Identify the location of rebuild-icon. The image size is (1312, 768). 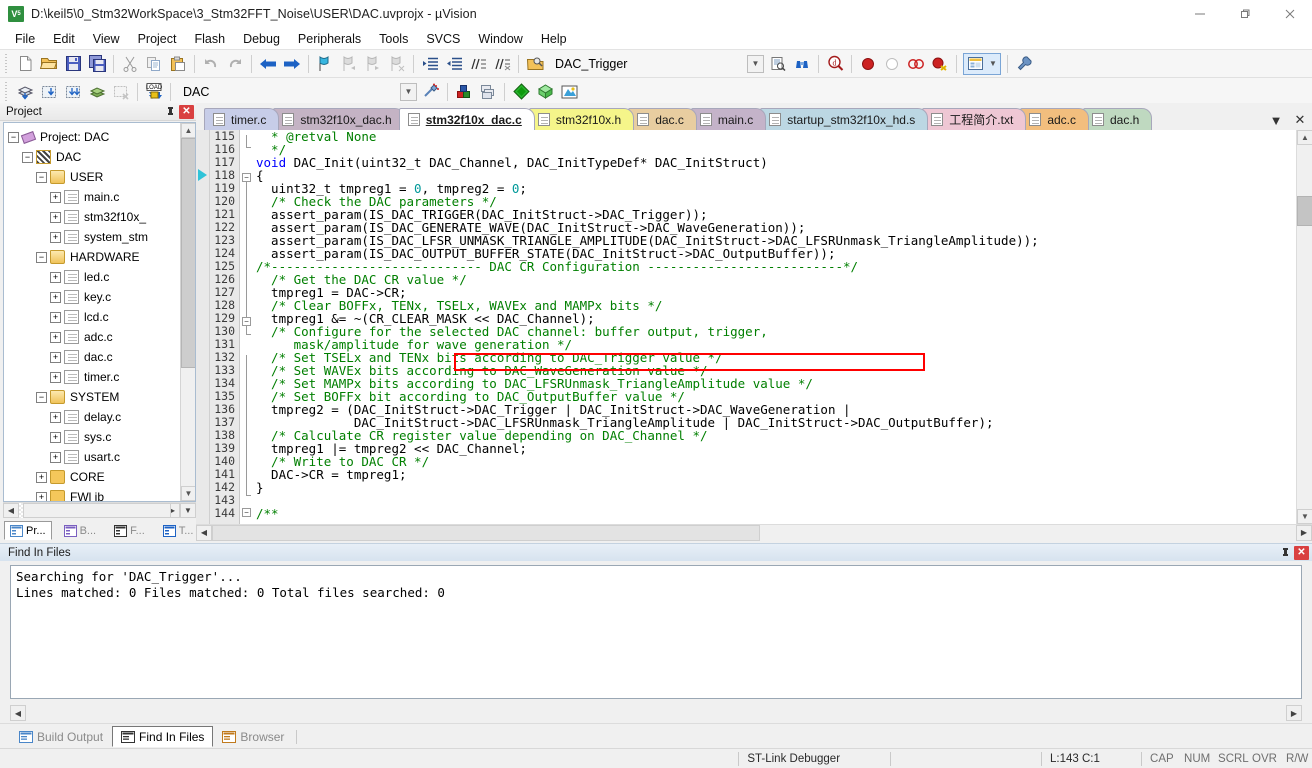
(73, 92).